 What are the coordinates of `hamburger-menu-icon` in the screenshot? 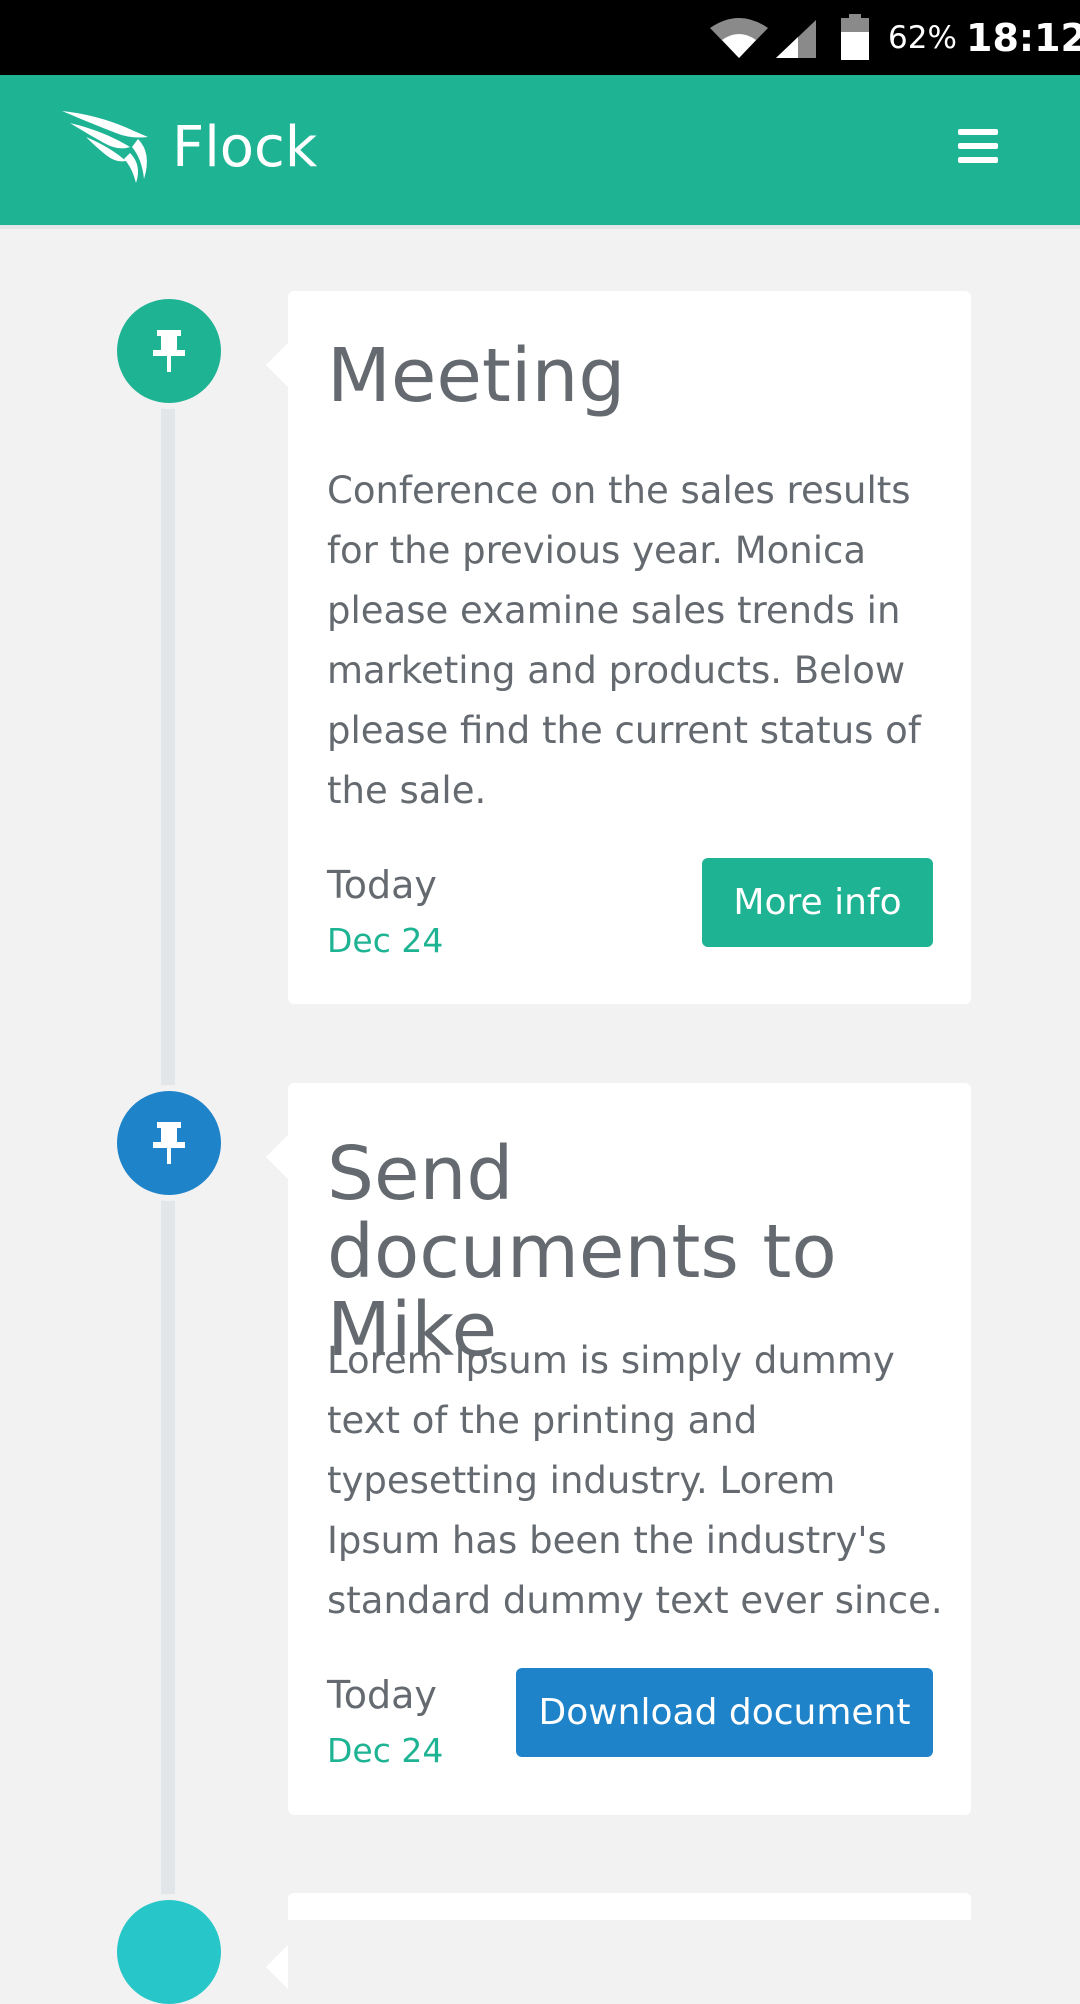 It's located at (978, 149).